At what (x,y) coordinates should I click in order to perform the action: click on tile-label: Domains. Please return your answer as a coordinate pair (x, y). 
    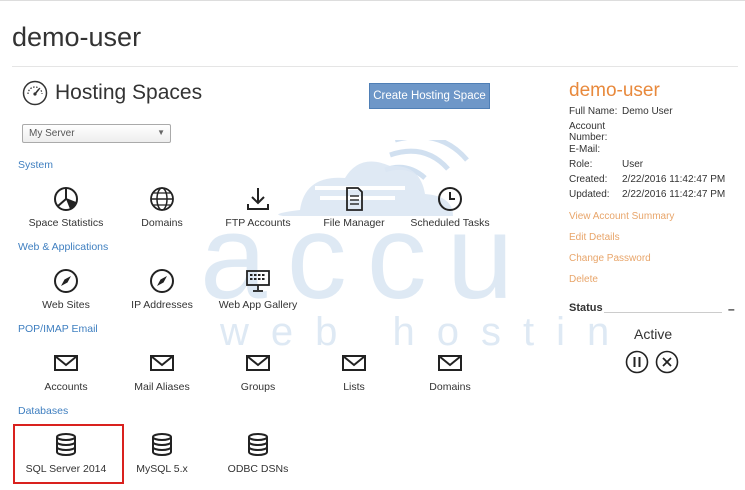
    Looking at the image, I should click on (450, 387).